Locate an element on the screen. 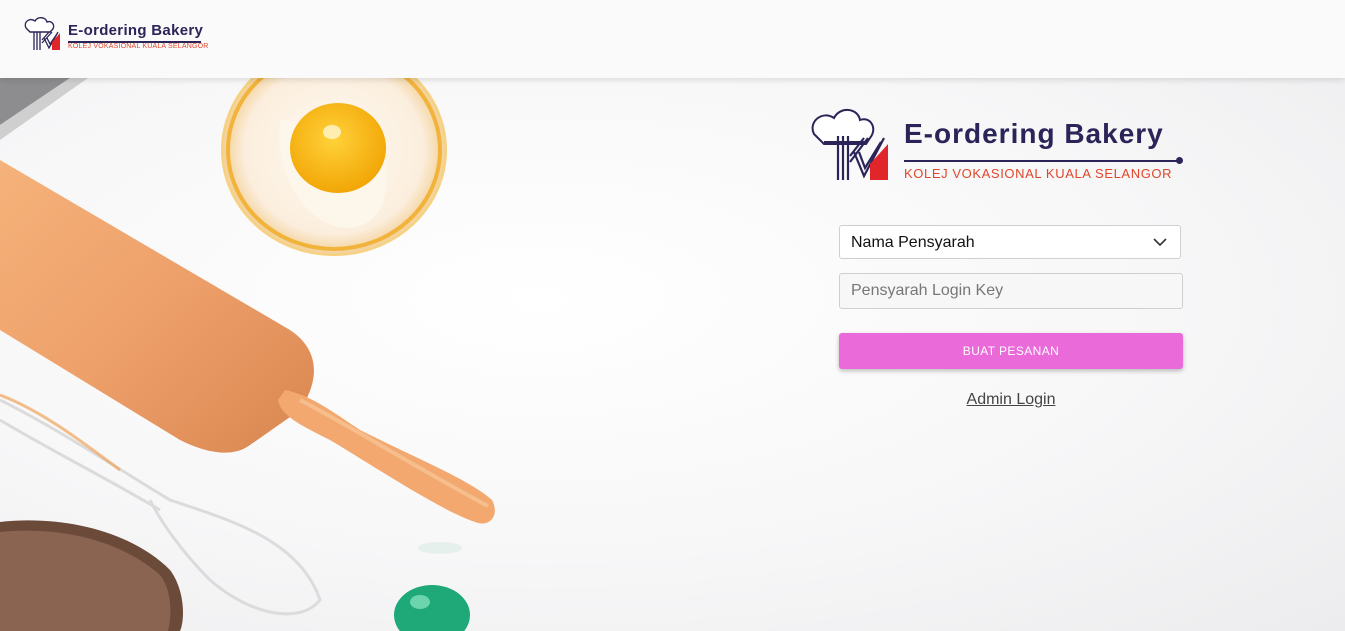 The width and height of the screenshot is (1345, 631). login-brand-rule-dot is located at coordinates (1179, 160).